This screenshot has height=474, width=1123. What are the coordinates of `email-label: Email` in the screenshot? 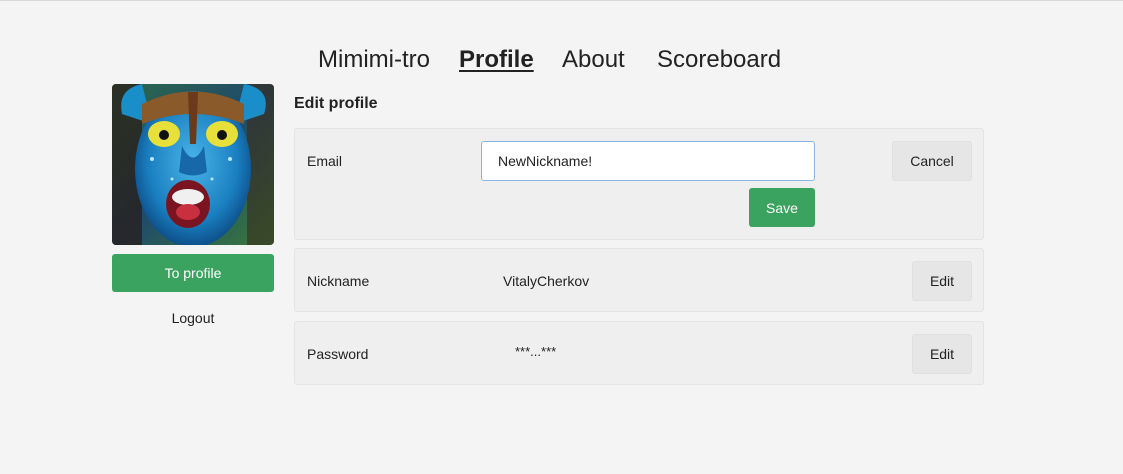 It's located at (325, 161).